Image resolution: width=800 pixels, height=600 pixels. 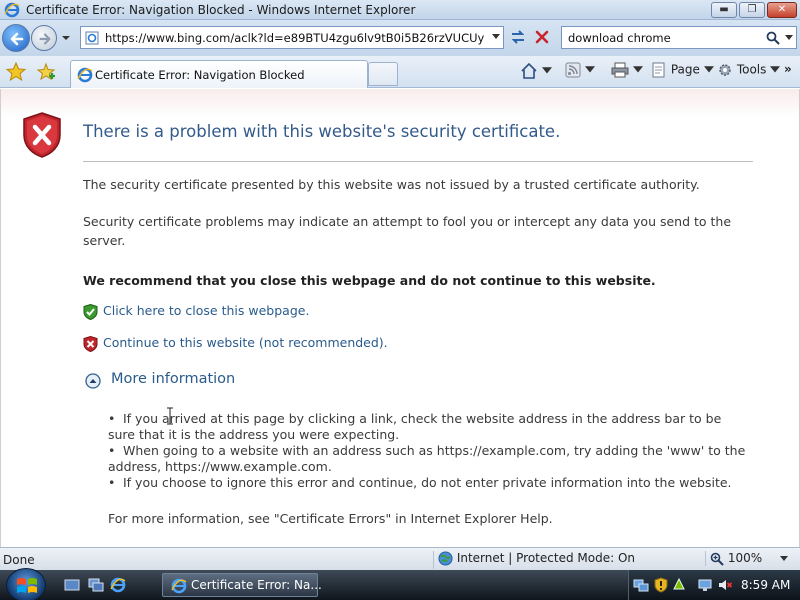 I want to click on stop-icon, so click(x=542, y=37).